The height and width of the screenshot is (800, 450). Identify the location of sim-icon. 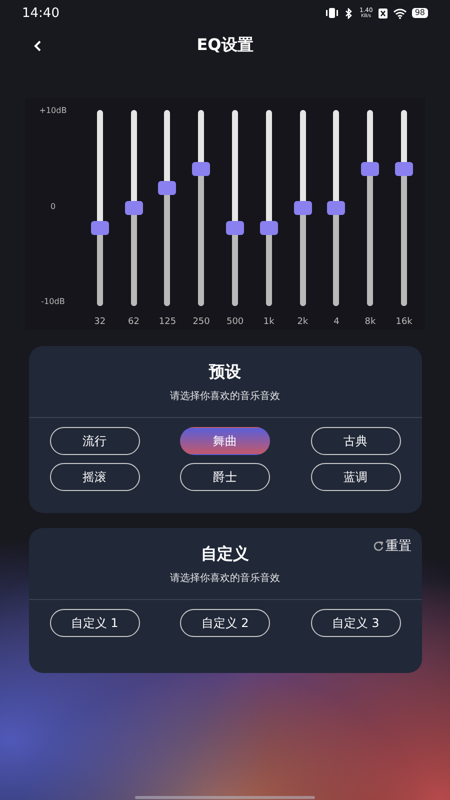
(383, 13).